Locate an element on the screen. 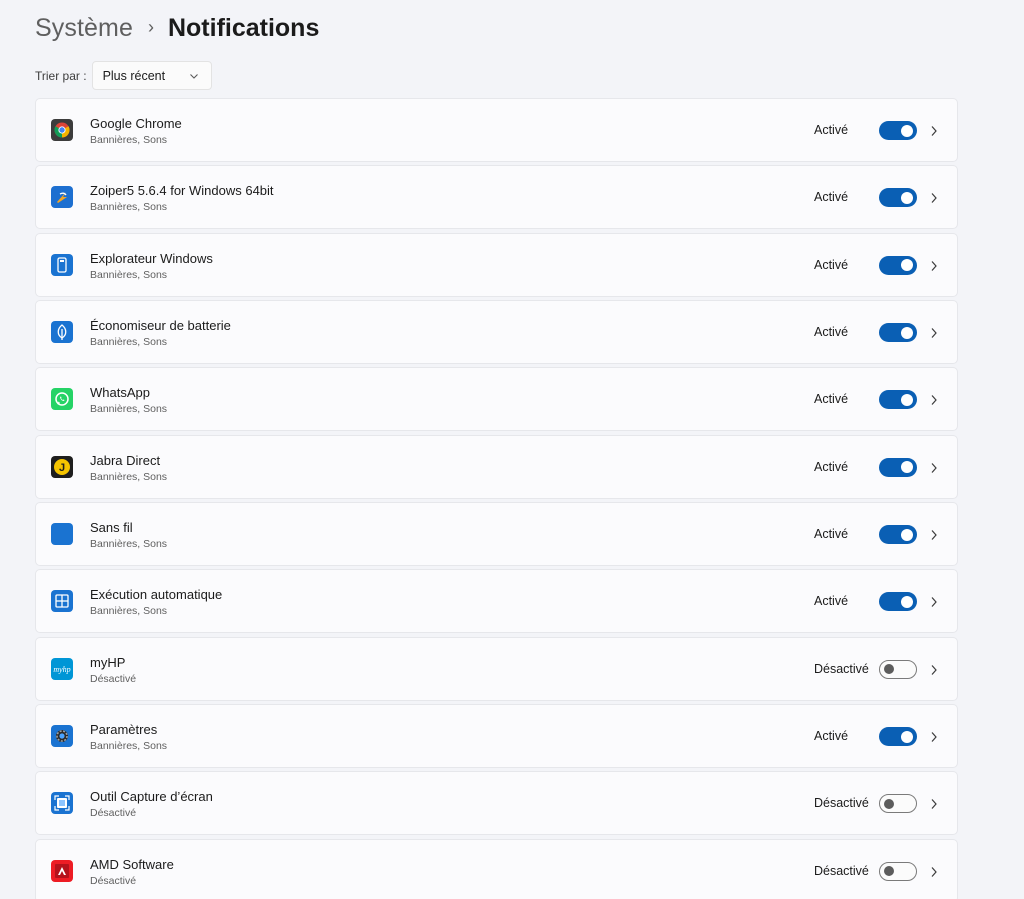  snipping-tool-icon is located at coordinates (62, 803).